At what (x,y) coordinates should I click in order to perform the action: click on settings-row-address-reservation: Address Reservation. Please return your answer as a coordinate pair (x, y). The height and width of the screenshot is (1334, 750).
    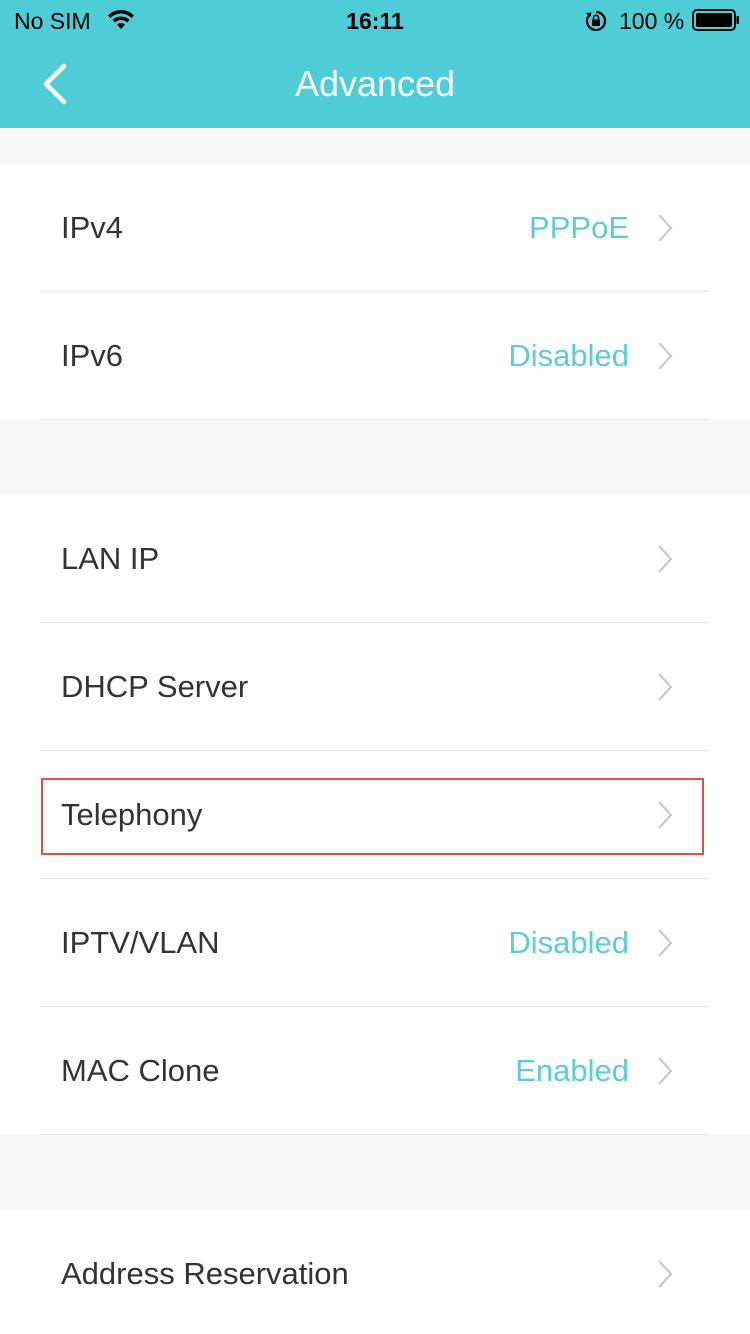
    Looking at the image, I should click on (375, 1272).